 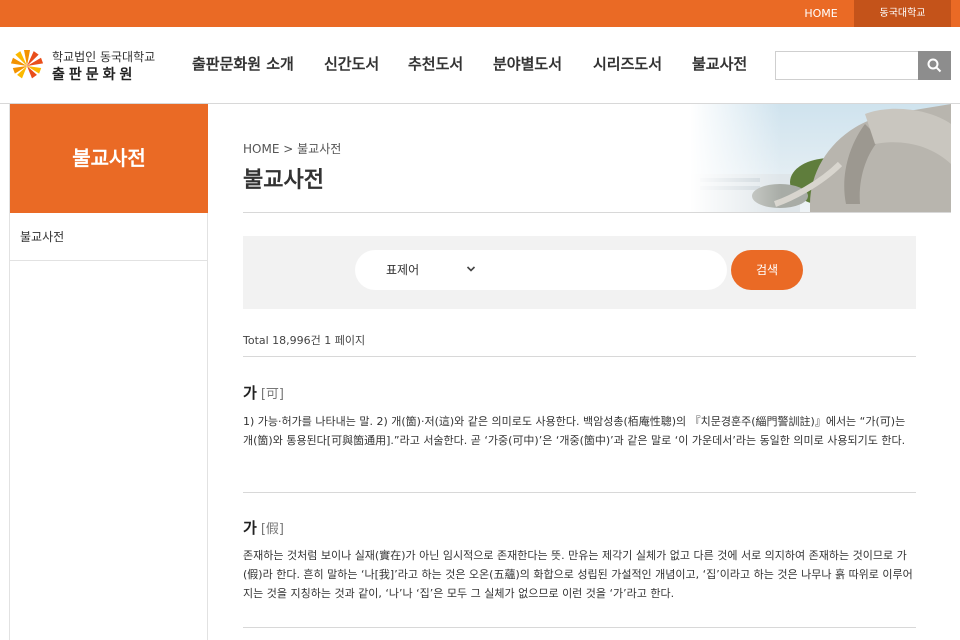 I want to click on title-divider, so click(x=597, y=212).